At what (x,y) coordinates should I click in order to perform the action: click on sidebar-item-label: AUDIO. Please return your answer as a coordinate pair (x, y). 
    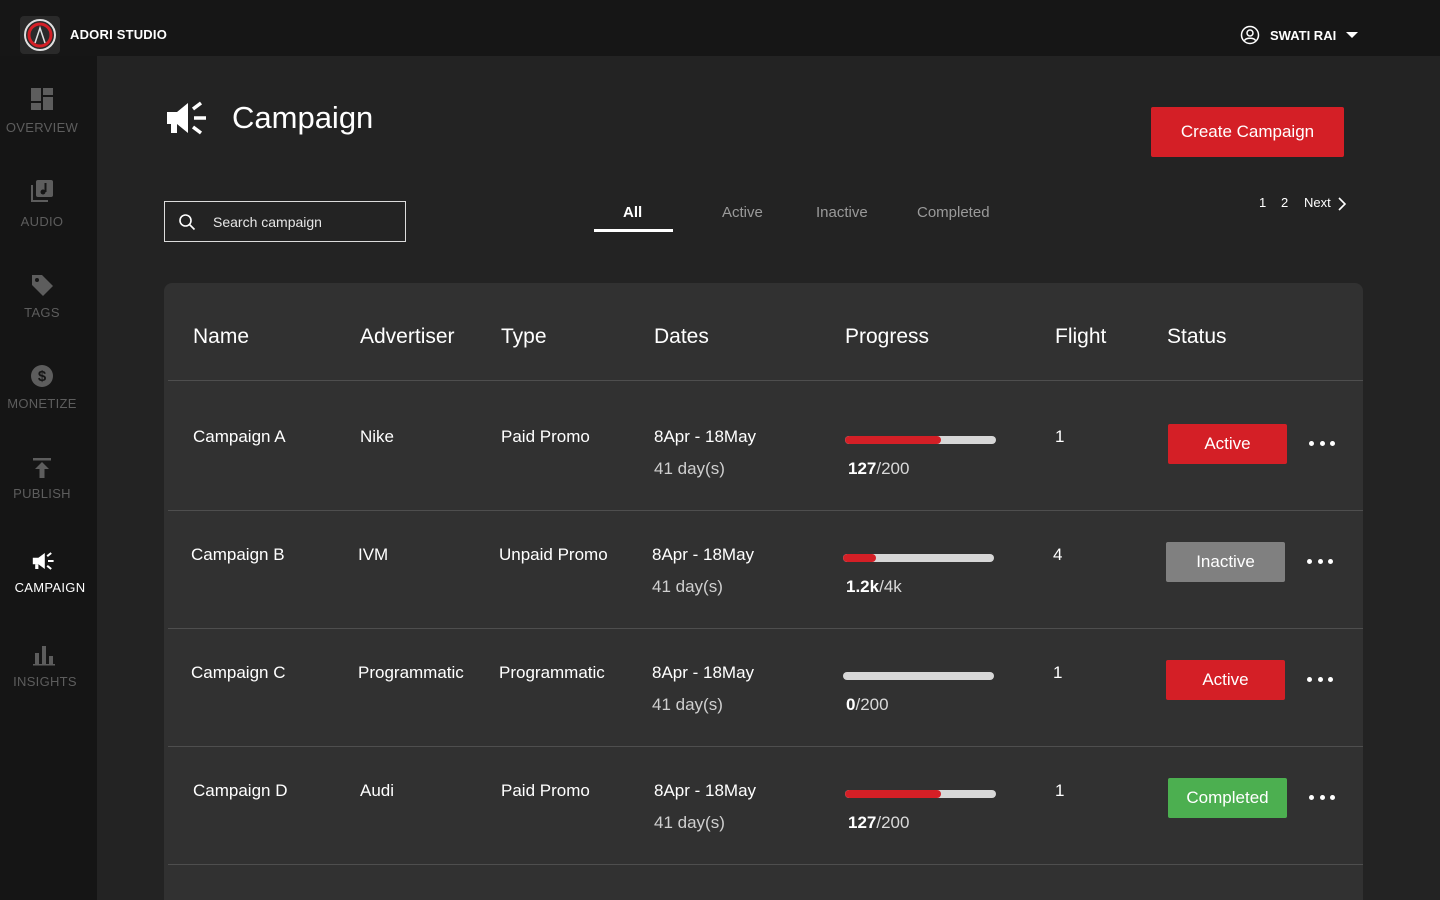
    Looking at the image, I should click on (42, 221).